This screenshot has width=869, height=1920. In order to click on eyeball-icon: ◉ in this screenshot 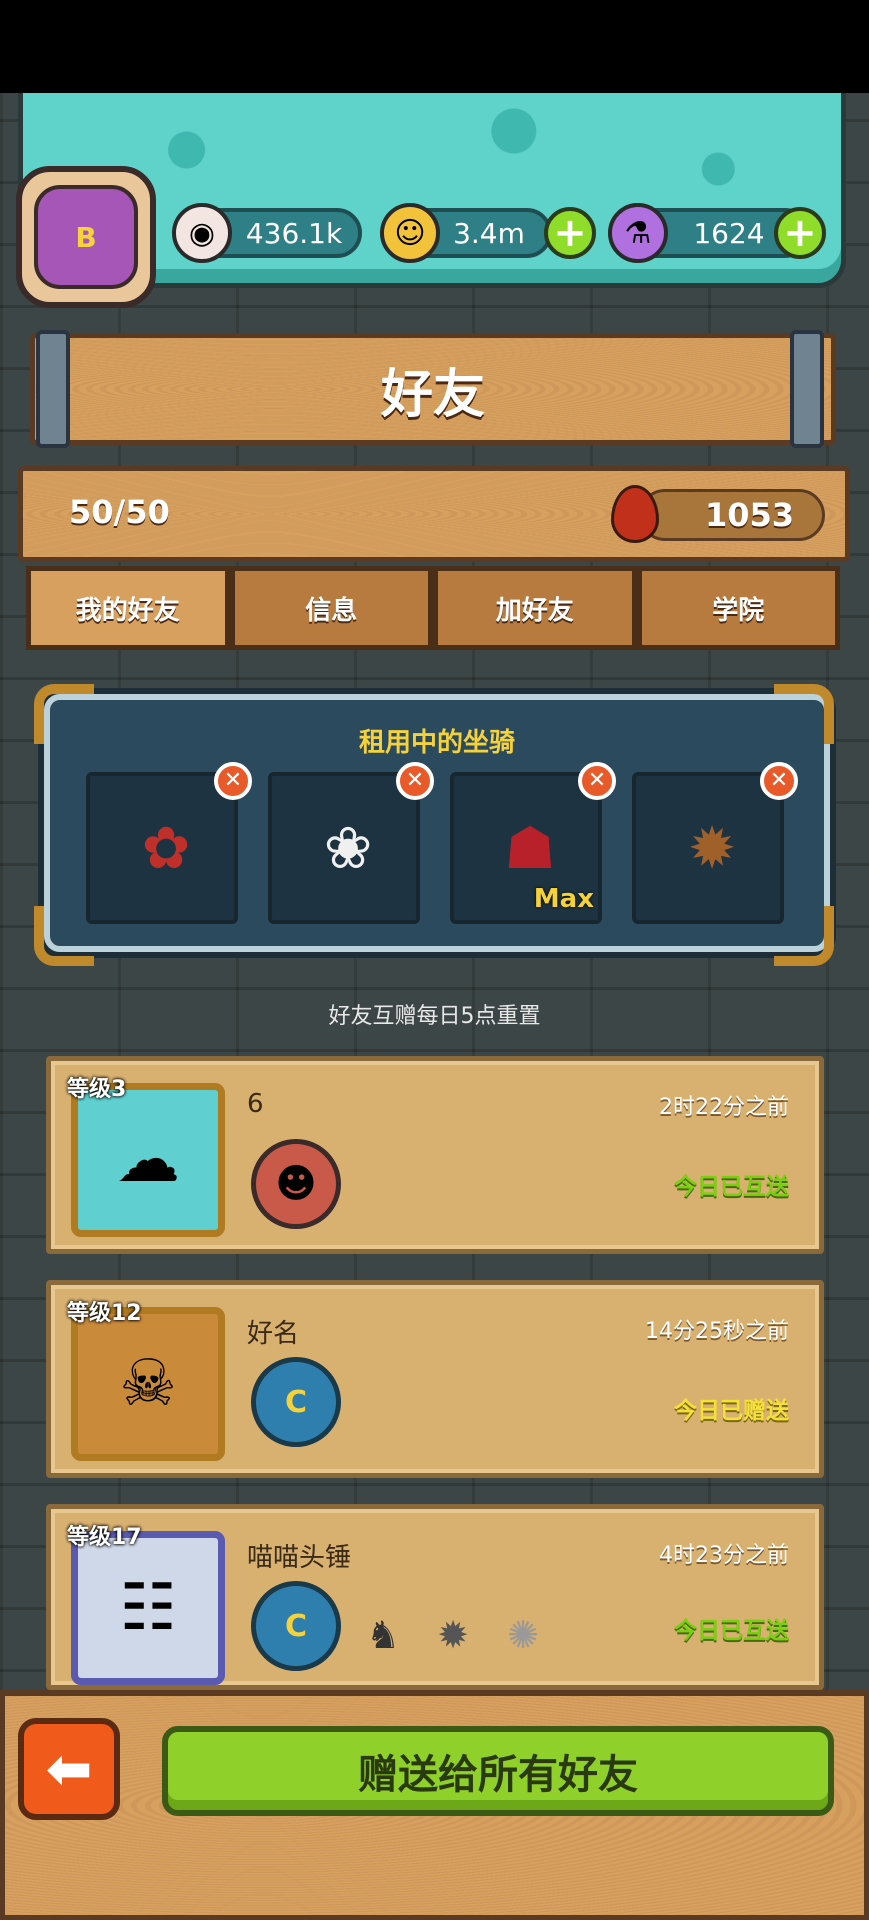, I will do `click(202, 233)`.